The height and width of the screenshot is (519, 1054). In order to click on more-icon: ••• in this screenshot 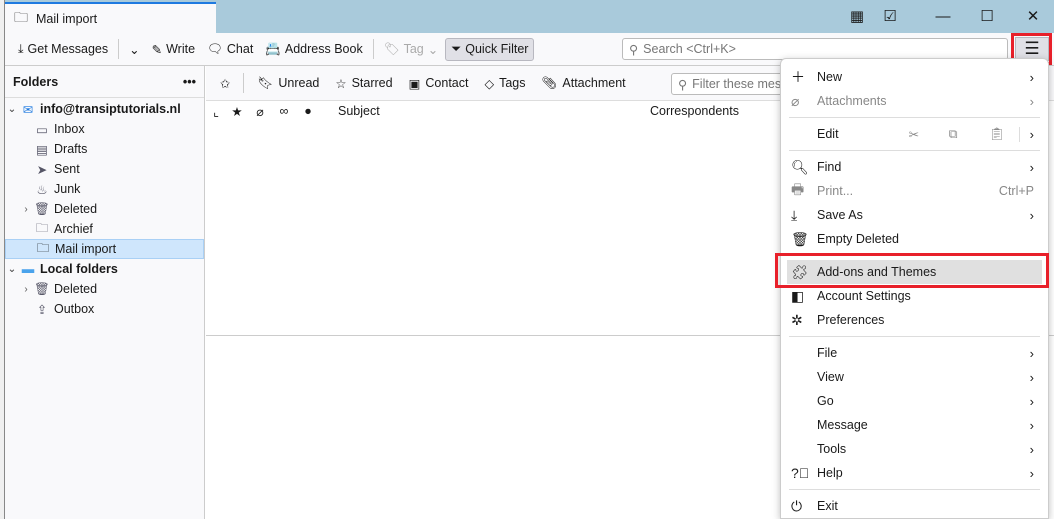, I will do `click(189, 82)`.